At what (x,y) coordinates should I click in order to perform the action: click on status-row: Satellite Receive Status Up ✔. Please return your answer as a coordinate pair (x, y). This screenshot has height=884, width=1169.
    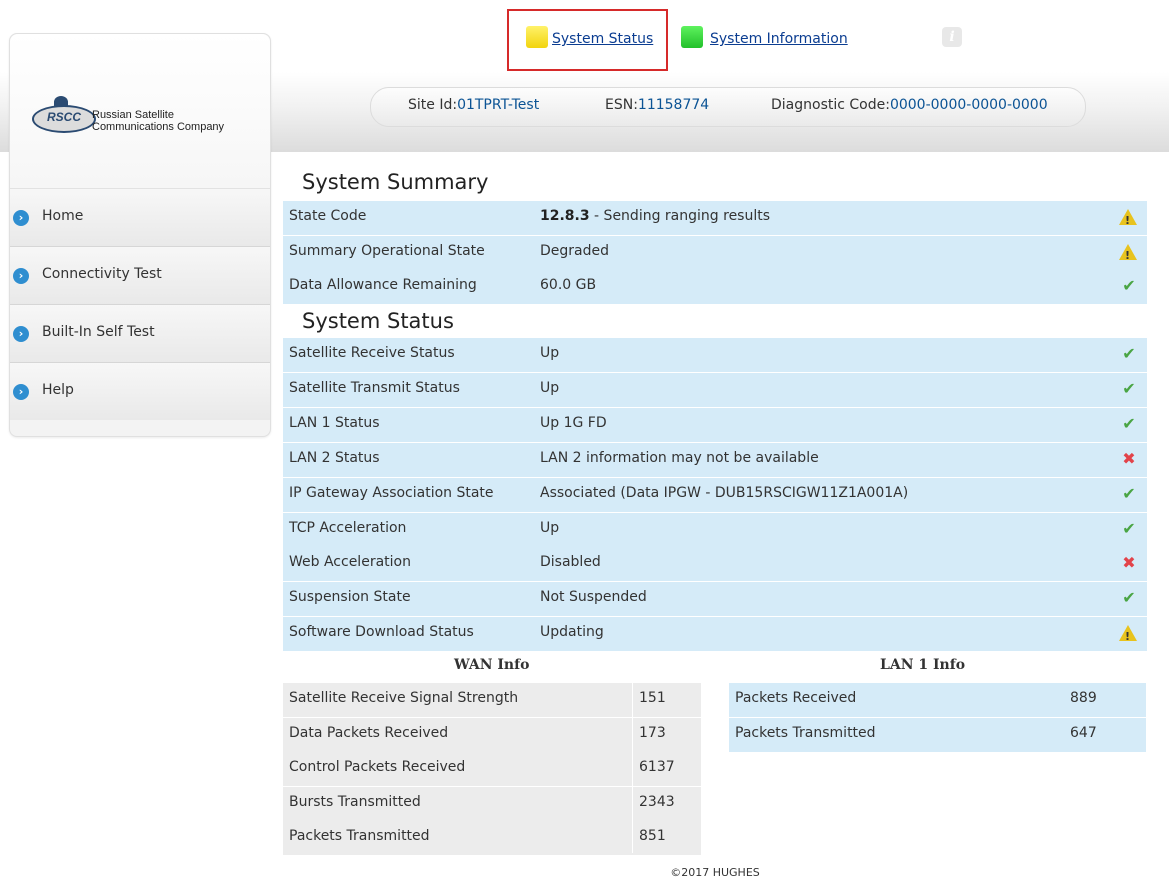
    Looking at the image, I should click on (715, 355).